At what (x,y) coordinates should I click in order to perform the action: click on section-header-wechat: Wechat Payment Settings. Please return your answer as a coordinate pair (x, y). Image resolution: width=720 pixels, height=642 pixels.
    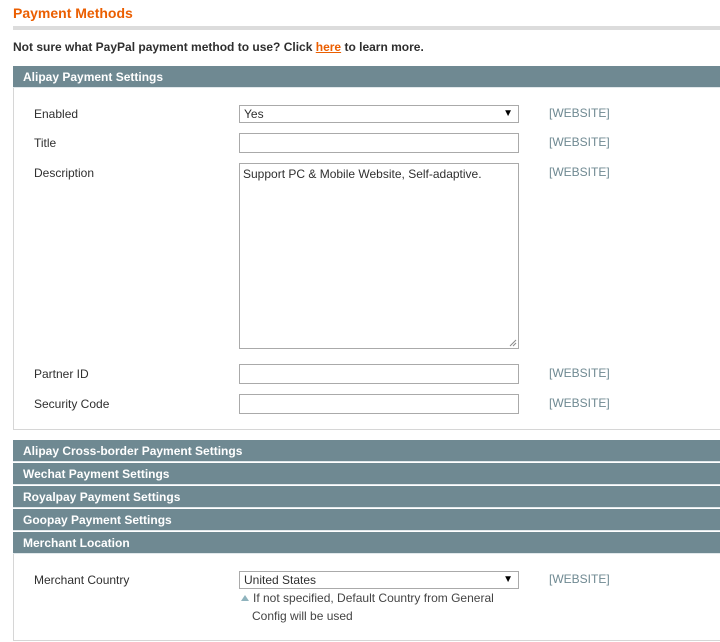
    Looking at the image, I should click on (366, 474).